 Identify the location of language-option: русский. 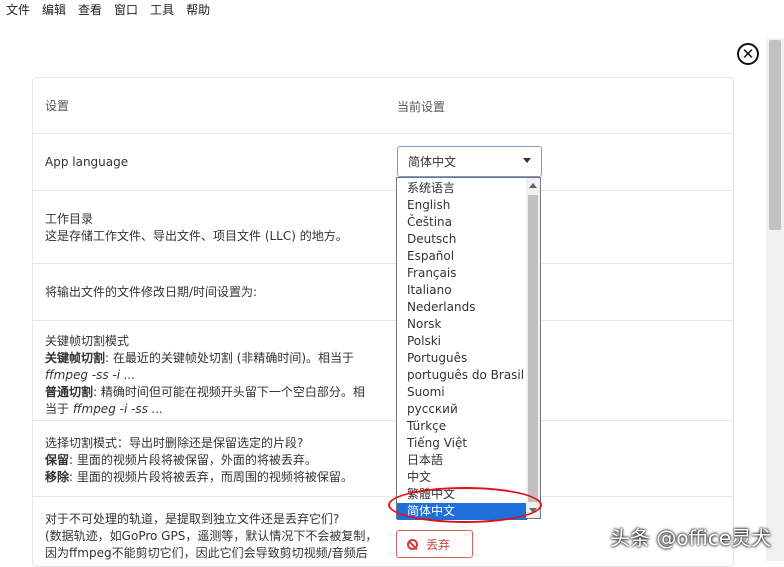
(462, 409).